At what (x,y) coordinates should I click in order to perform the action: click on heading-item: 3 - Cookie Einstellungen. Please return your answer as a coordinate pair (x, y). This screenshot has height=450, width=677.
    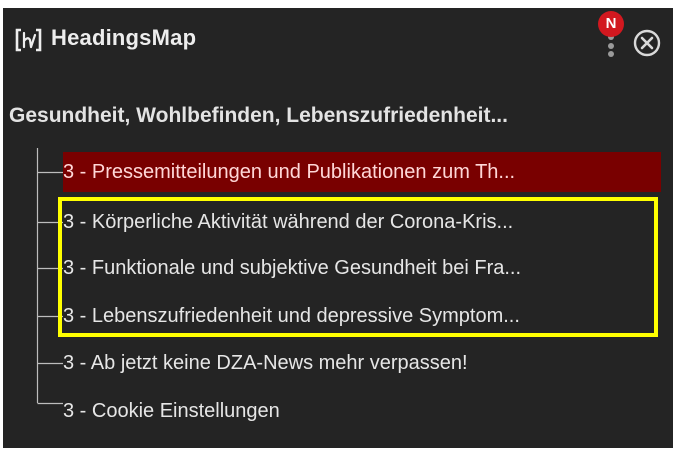
    Looking at the image, I should click on (363, 411).